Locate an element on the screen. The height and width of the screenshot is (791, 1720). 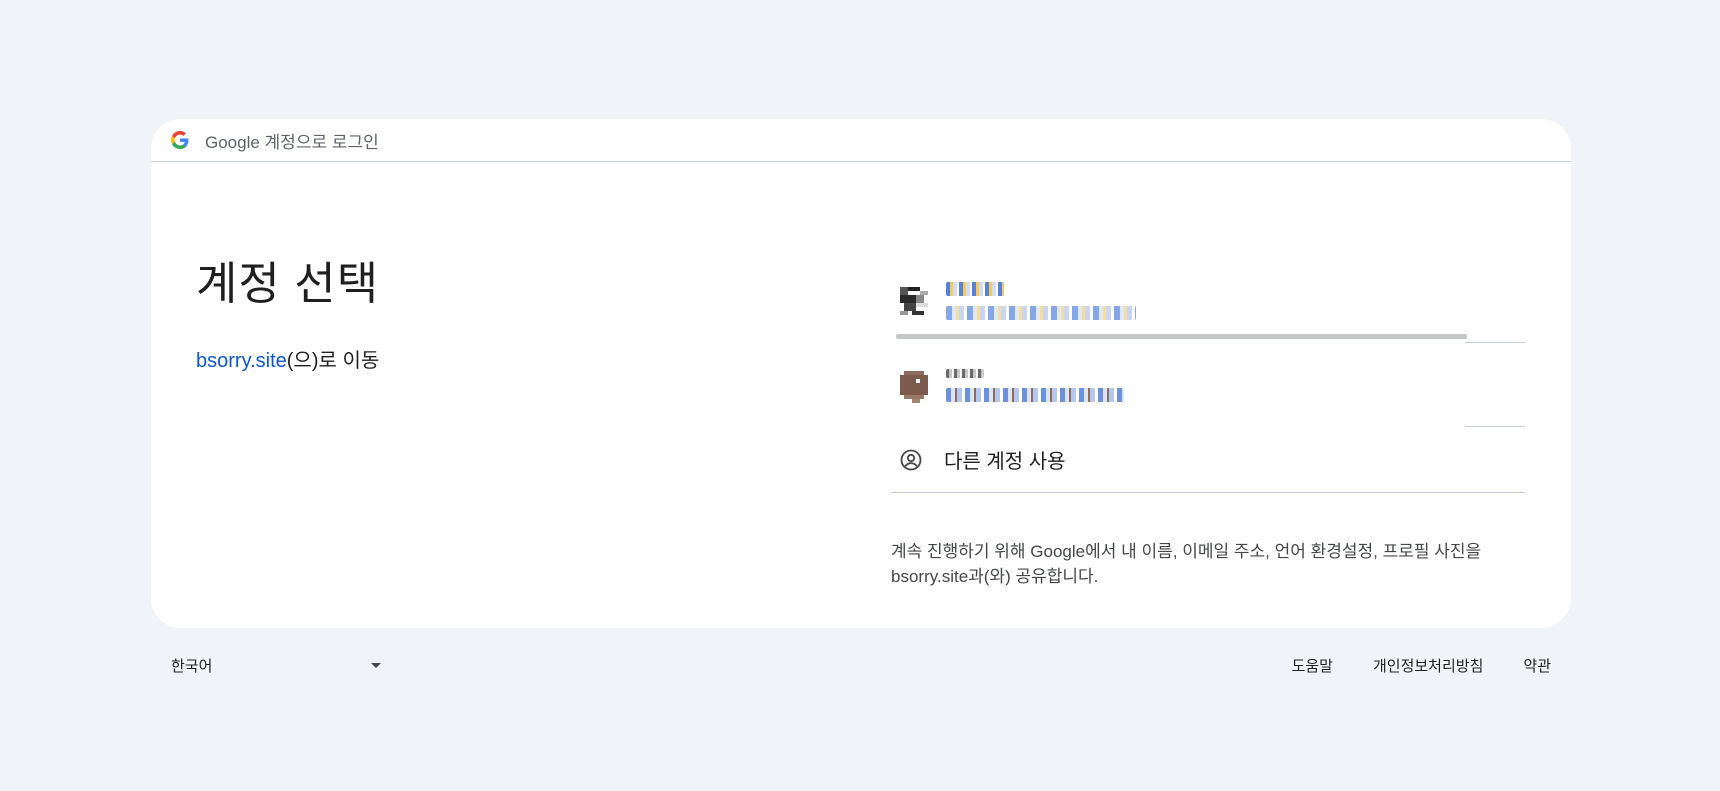
privacy-link: 개인정보처리방침 is located at coordinates (1428, 665).